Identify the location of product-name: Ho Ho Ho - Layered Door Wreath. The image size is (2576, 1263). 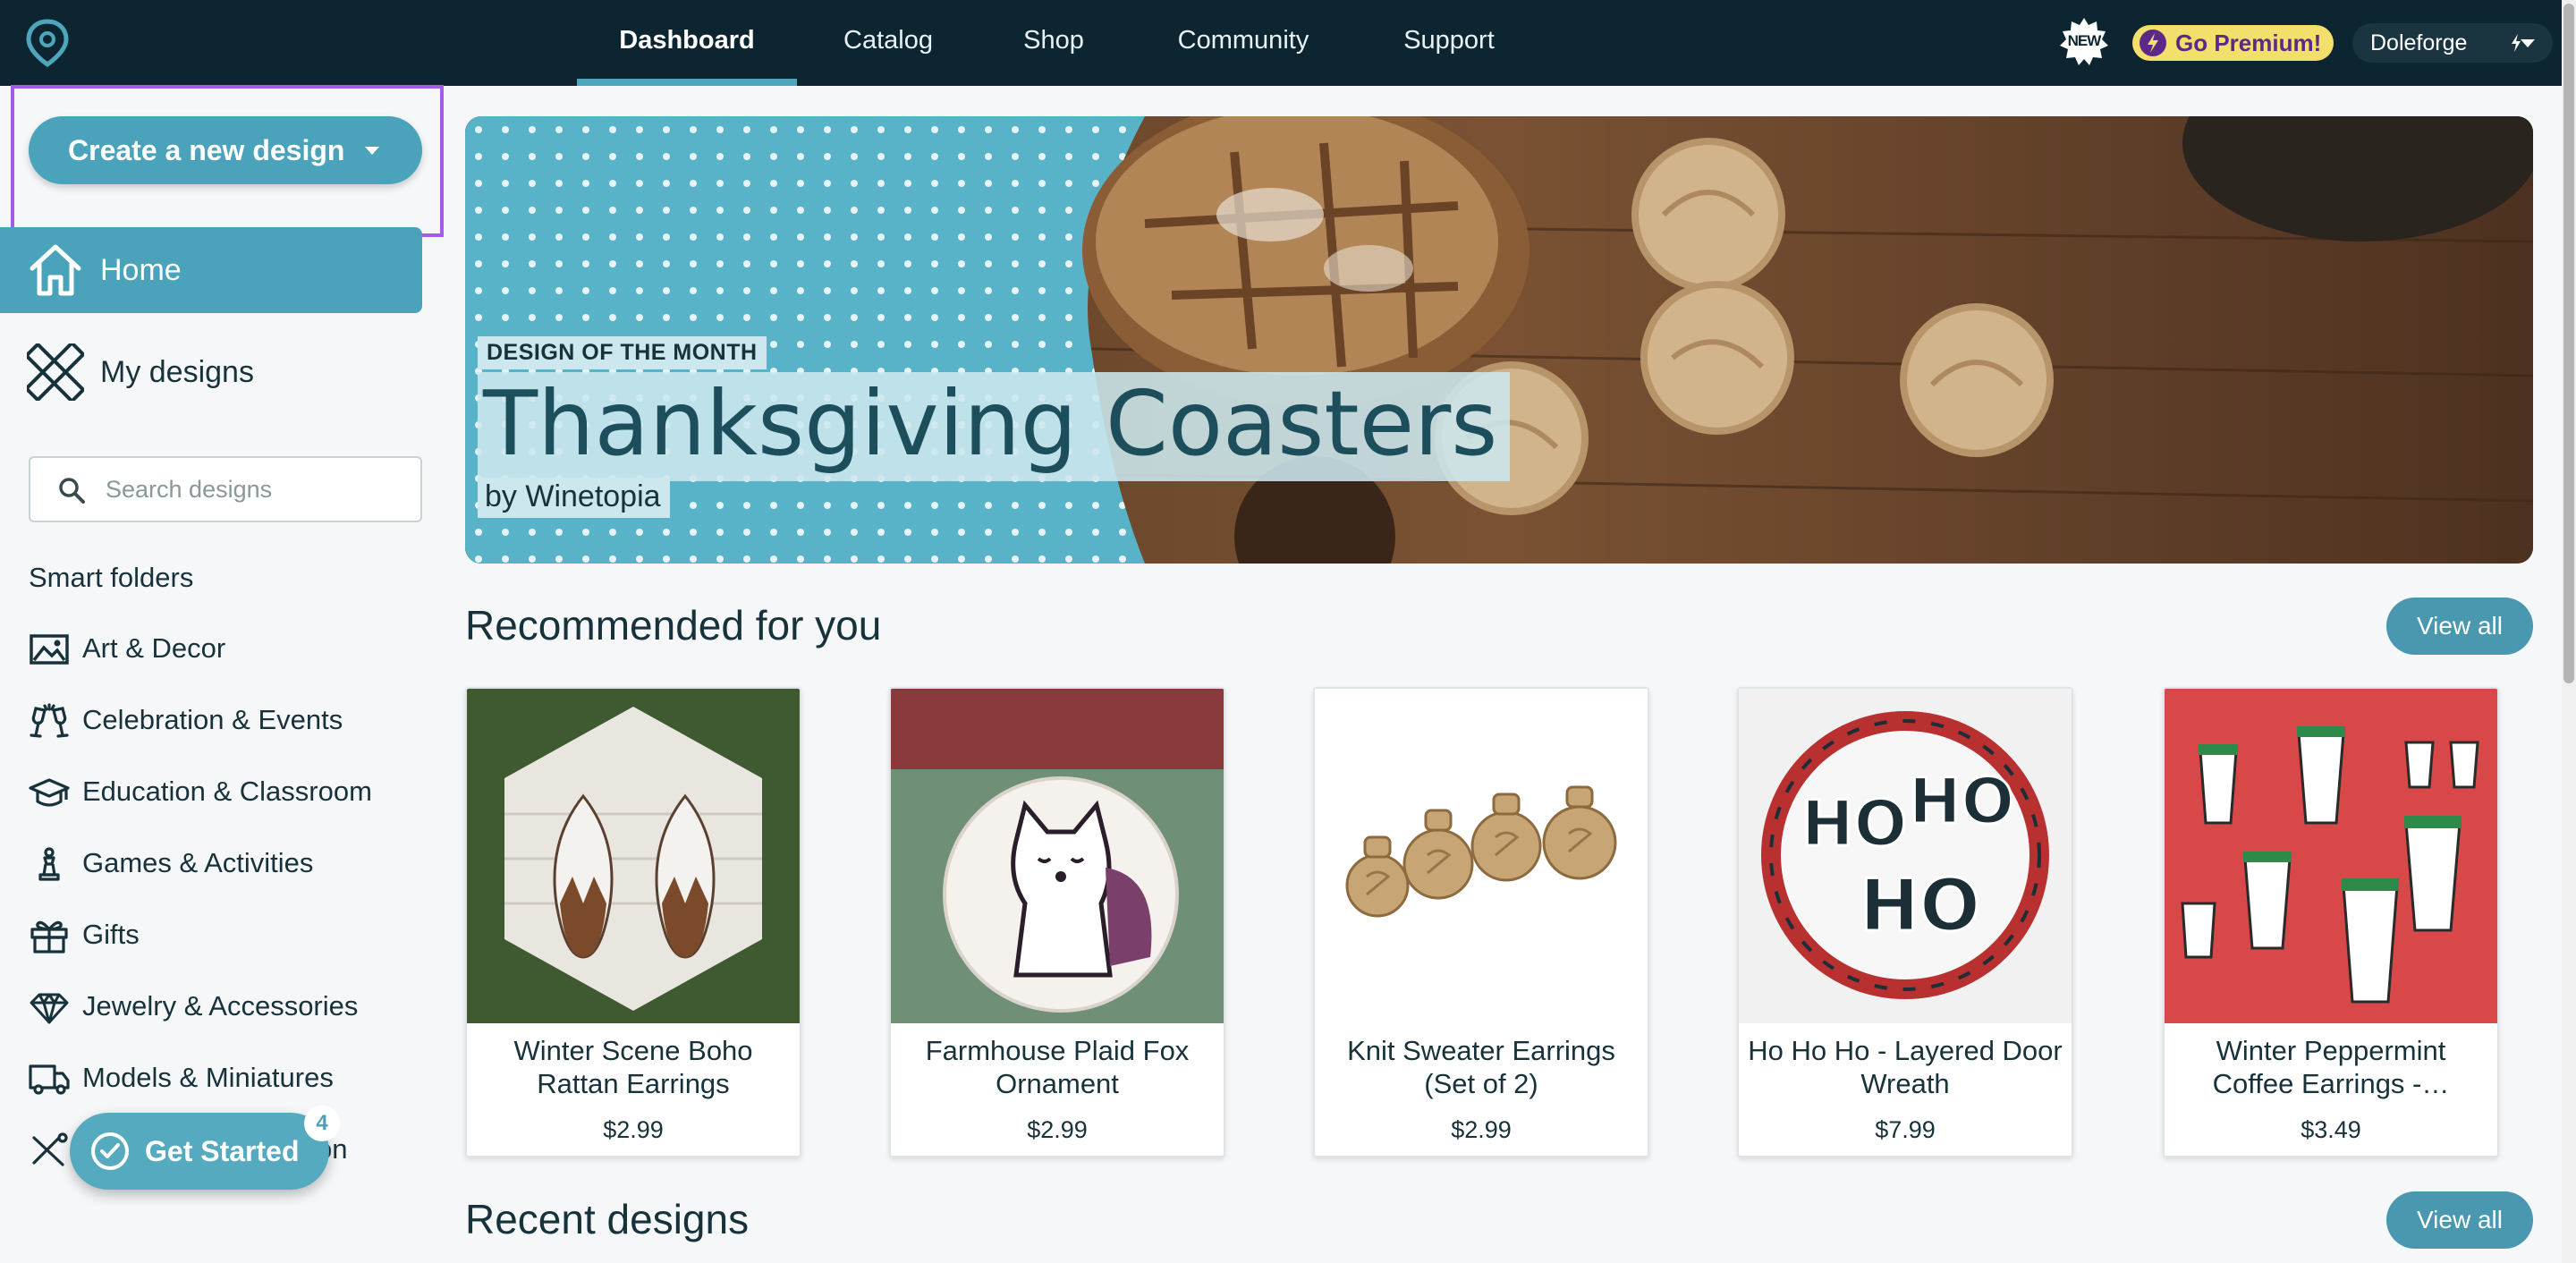
(1905, 1067).